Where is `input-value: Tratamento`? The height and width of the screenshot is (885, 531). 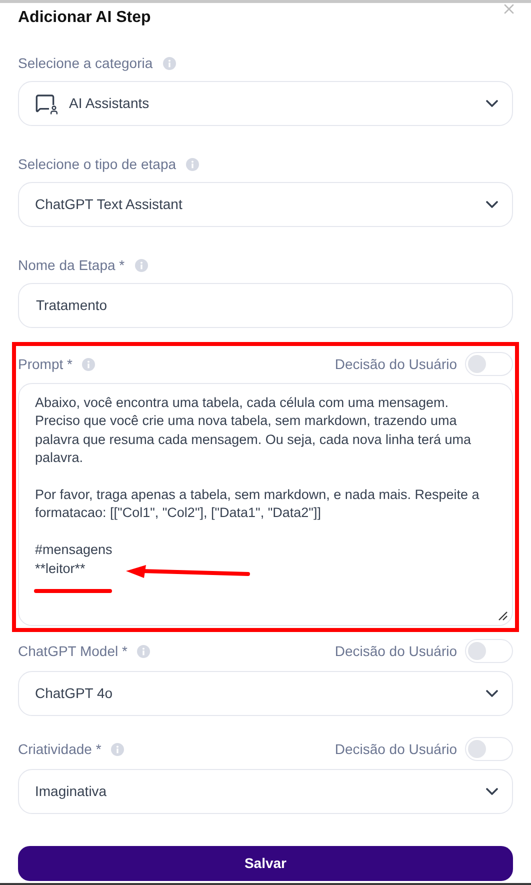
input-value: Tratamento is located at coordinates (72, 305).